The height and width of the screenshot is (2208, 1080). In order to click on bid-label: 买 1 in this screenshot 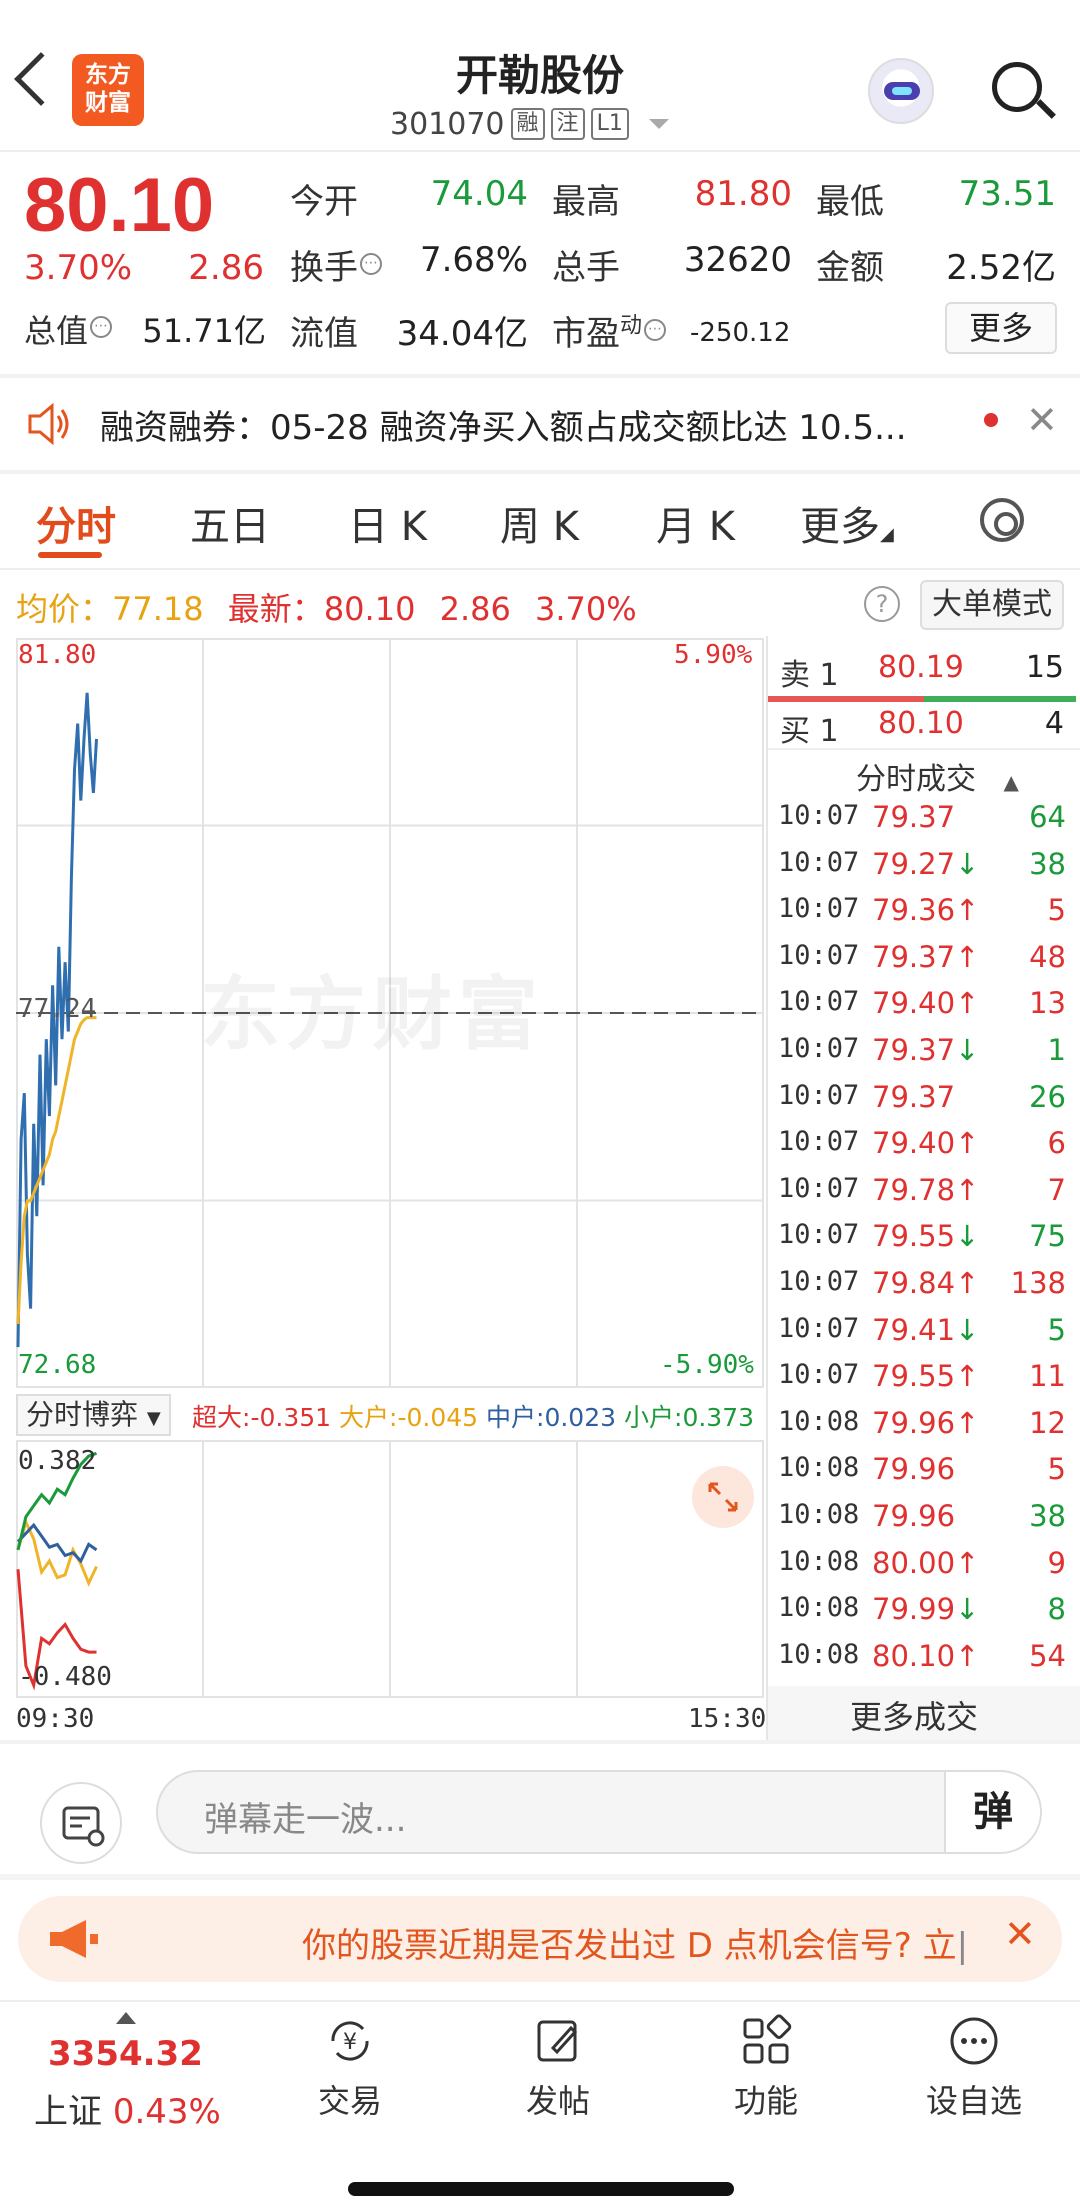, I will do `click(809, 731)`.